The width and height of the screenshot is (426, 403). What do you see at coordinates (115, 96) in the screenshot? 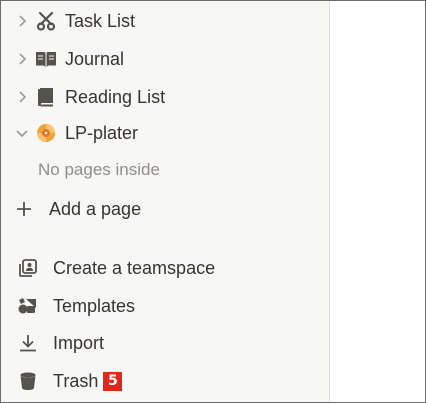
I see `sidebar-page-label: Reading List` at bounding box center [115, 96].